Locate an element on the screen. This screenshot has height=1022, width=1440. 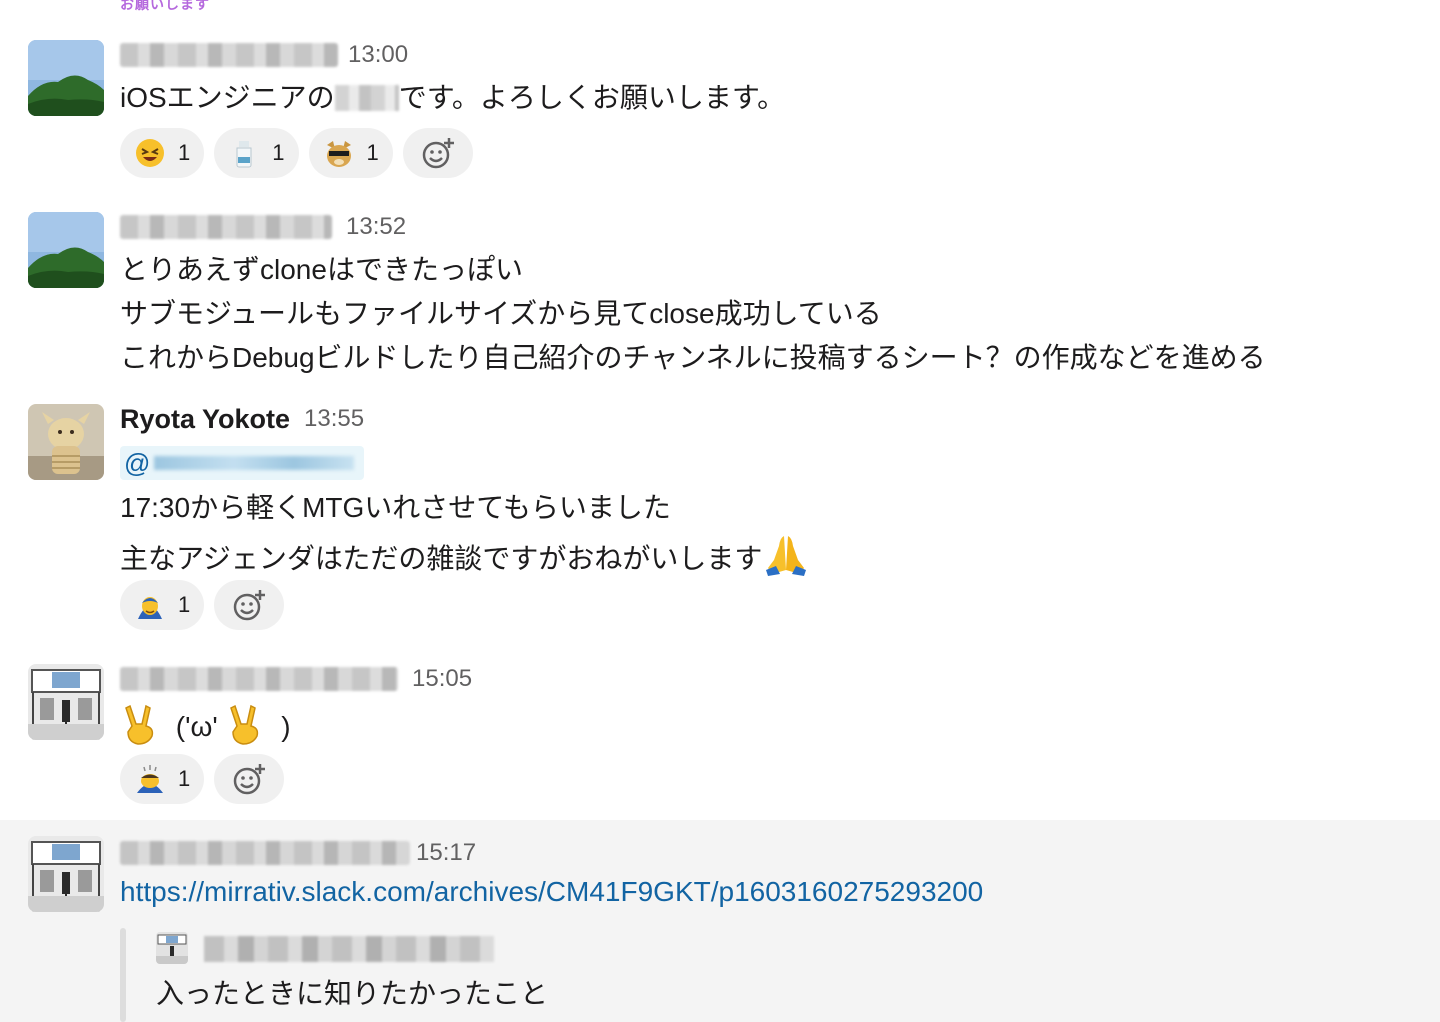
author-name: Ryota Yokote is located at coordinates (205, 419).